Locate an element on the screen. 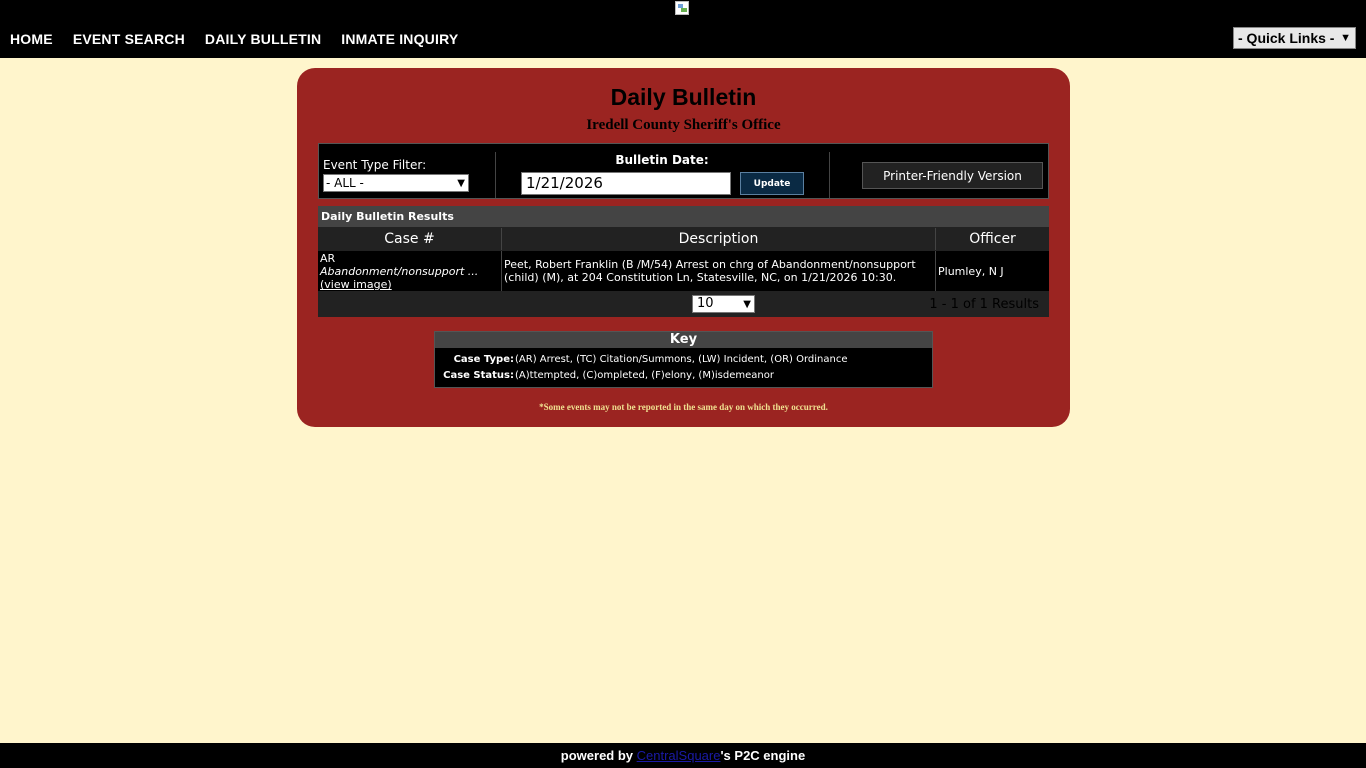 Image resolution: width=1366 pixels, height=768 pixels. footer-brand-link: CentralSquare is located at coordinates (679, 755).